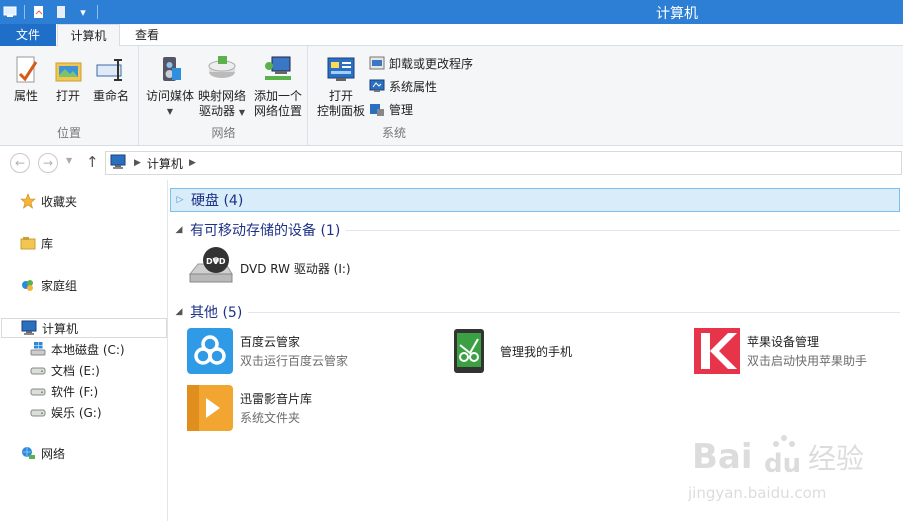 The height and width of the screenshot is (521, 903). What do you see at coordinates (28, 201) in the screenshot?
I see `star-icon` at bounding box center [28, 201].